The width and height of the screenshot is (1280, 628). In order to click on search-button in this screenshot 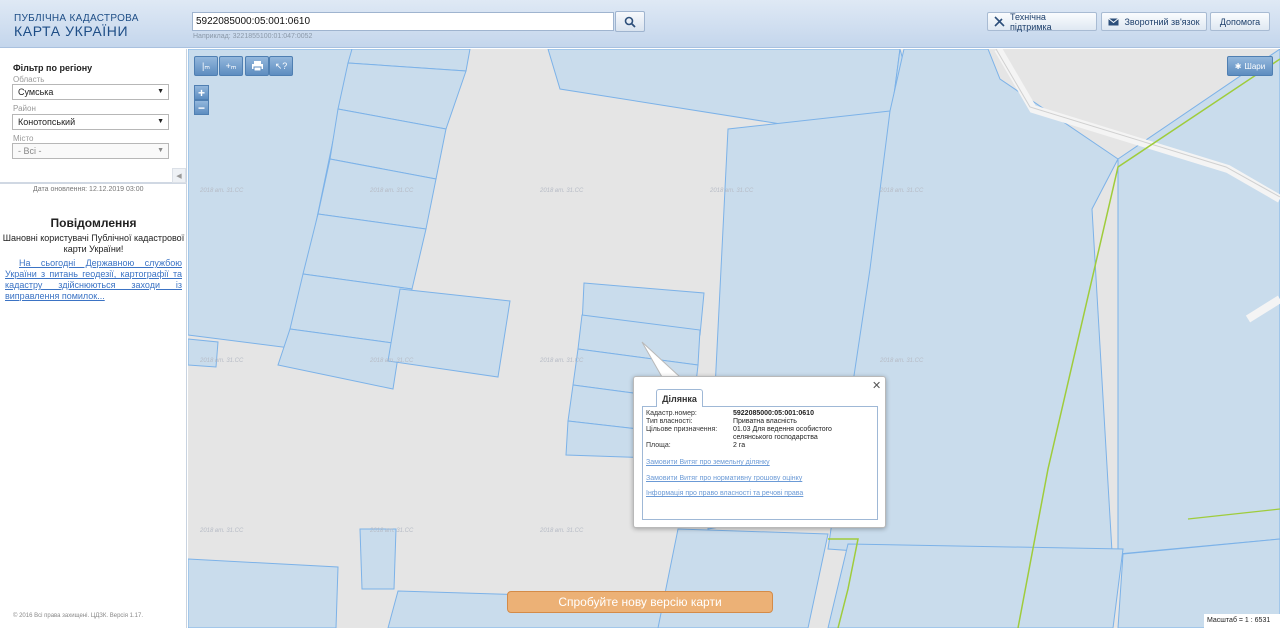, I will do `click(630, 21)`.